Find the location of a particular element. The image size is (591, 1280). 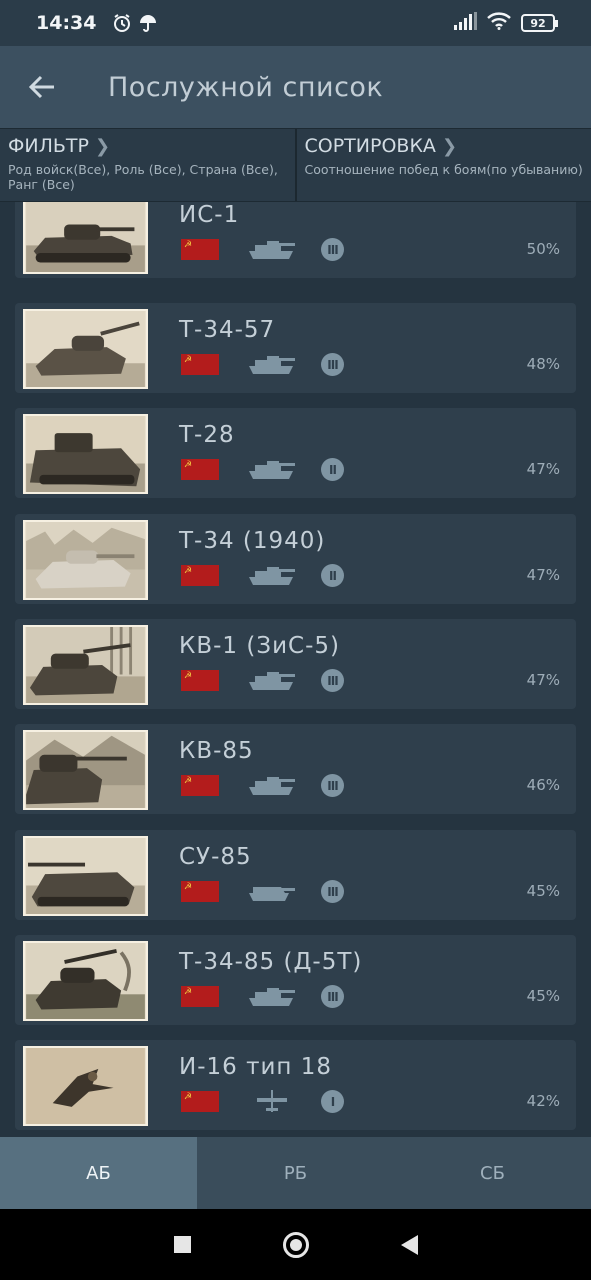

vehicle-card: ИС-1 ☭ III 50% is located at coordinates (295, 240).